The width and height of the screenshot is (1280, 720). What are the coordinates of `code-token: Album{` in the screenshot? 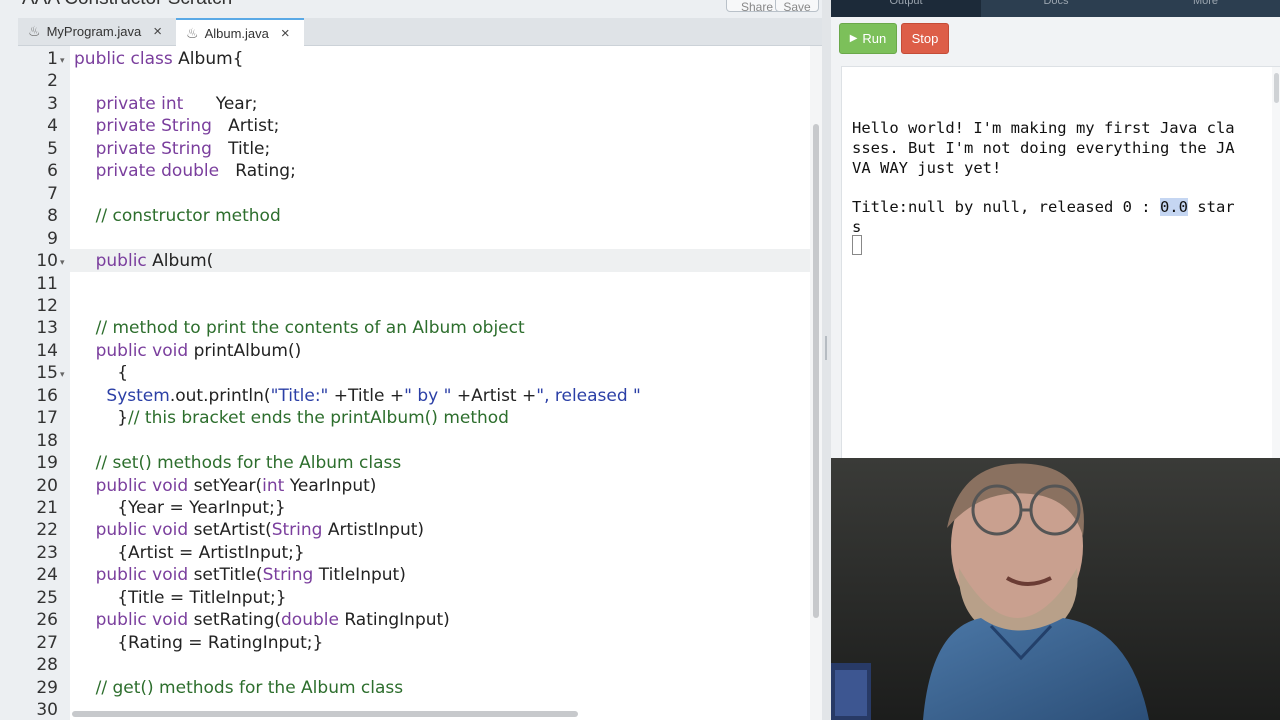 It's located at (211, 59).